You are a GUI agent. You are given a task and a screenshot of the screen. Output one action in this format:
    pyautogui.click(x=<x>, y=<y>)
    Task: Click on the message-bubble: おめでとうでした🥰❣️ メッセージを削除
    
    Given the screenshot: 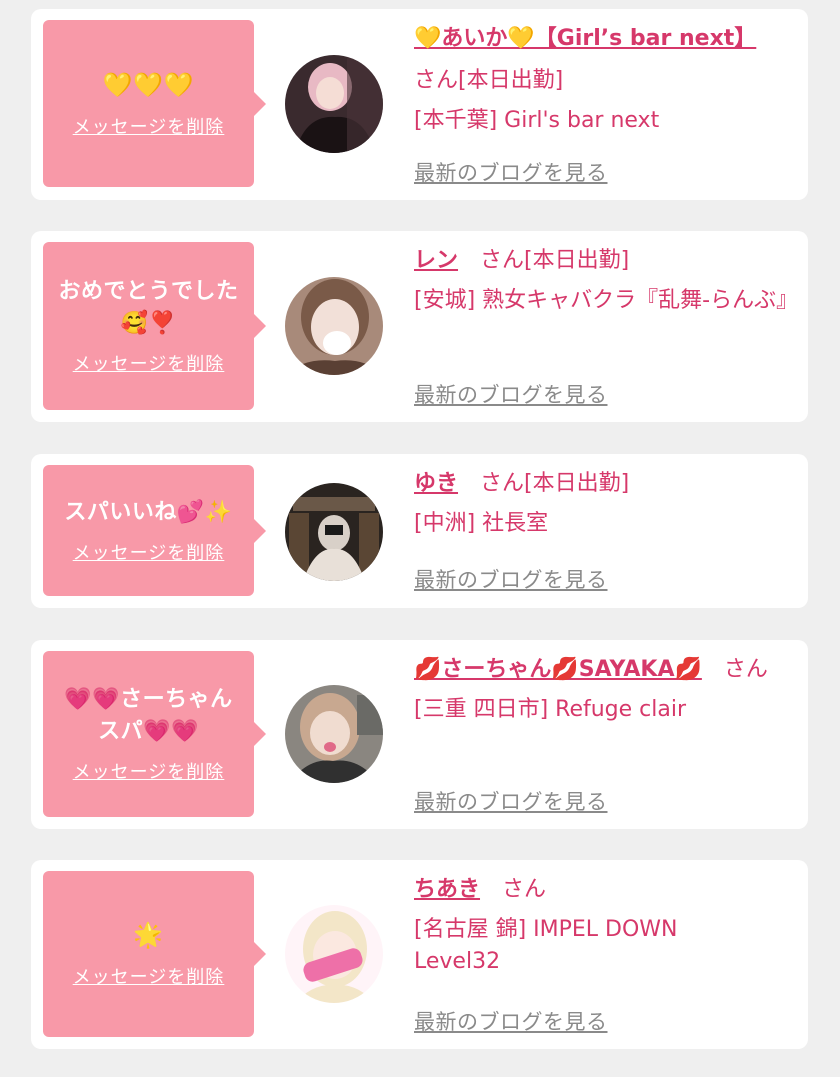 What is the action you would take?
    pyautogui.click(x=154, y=326)
    